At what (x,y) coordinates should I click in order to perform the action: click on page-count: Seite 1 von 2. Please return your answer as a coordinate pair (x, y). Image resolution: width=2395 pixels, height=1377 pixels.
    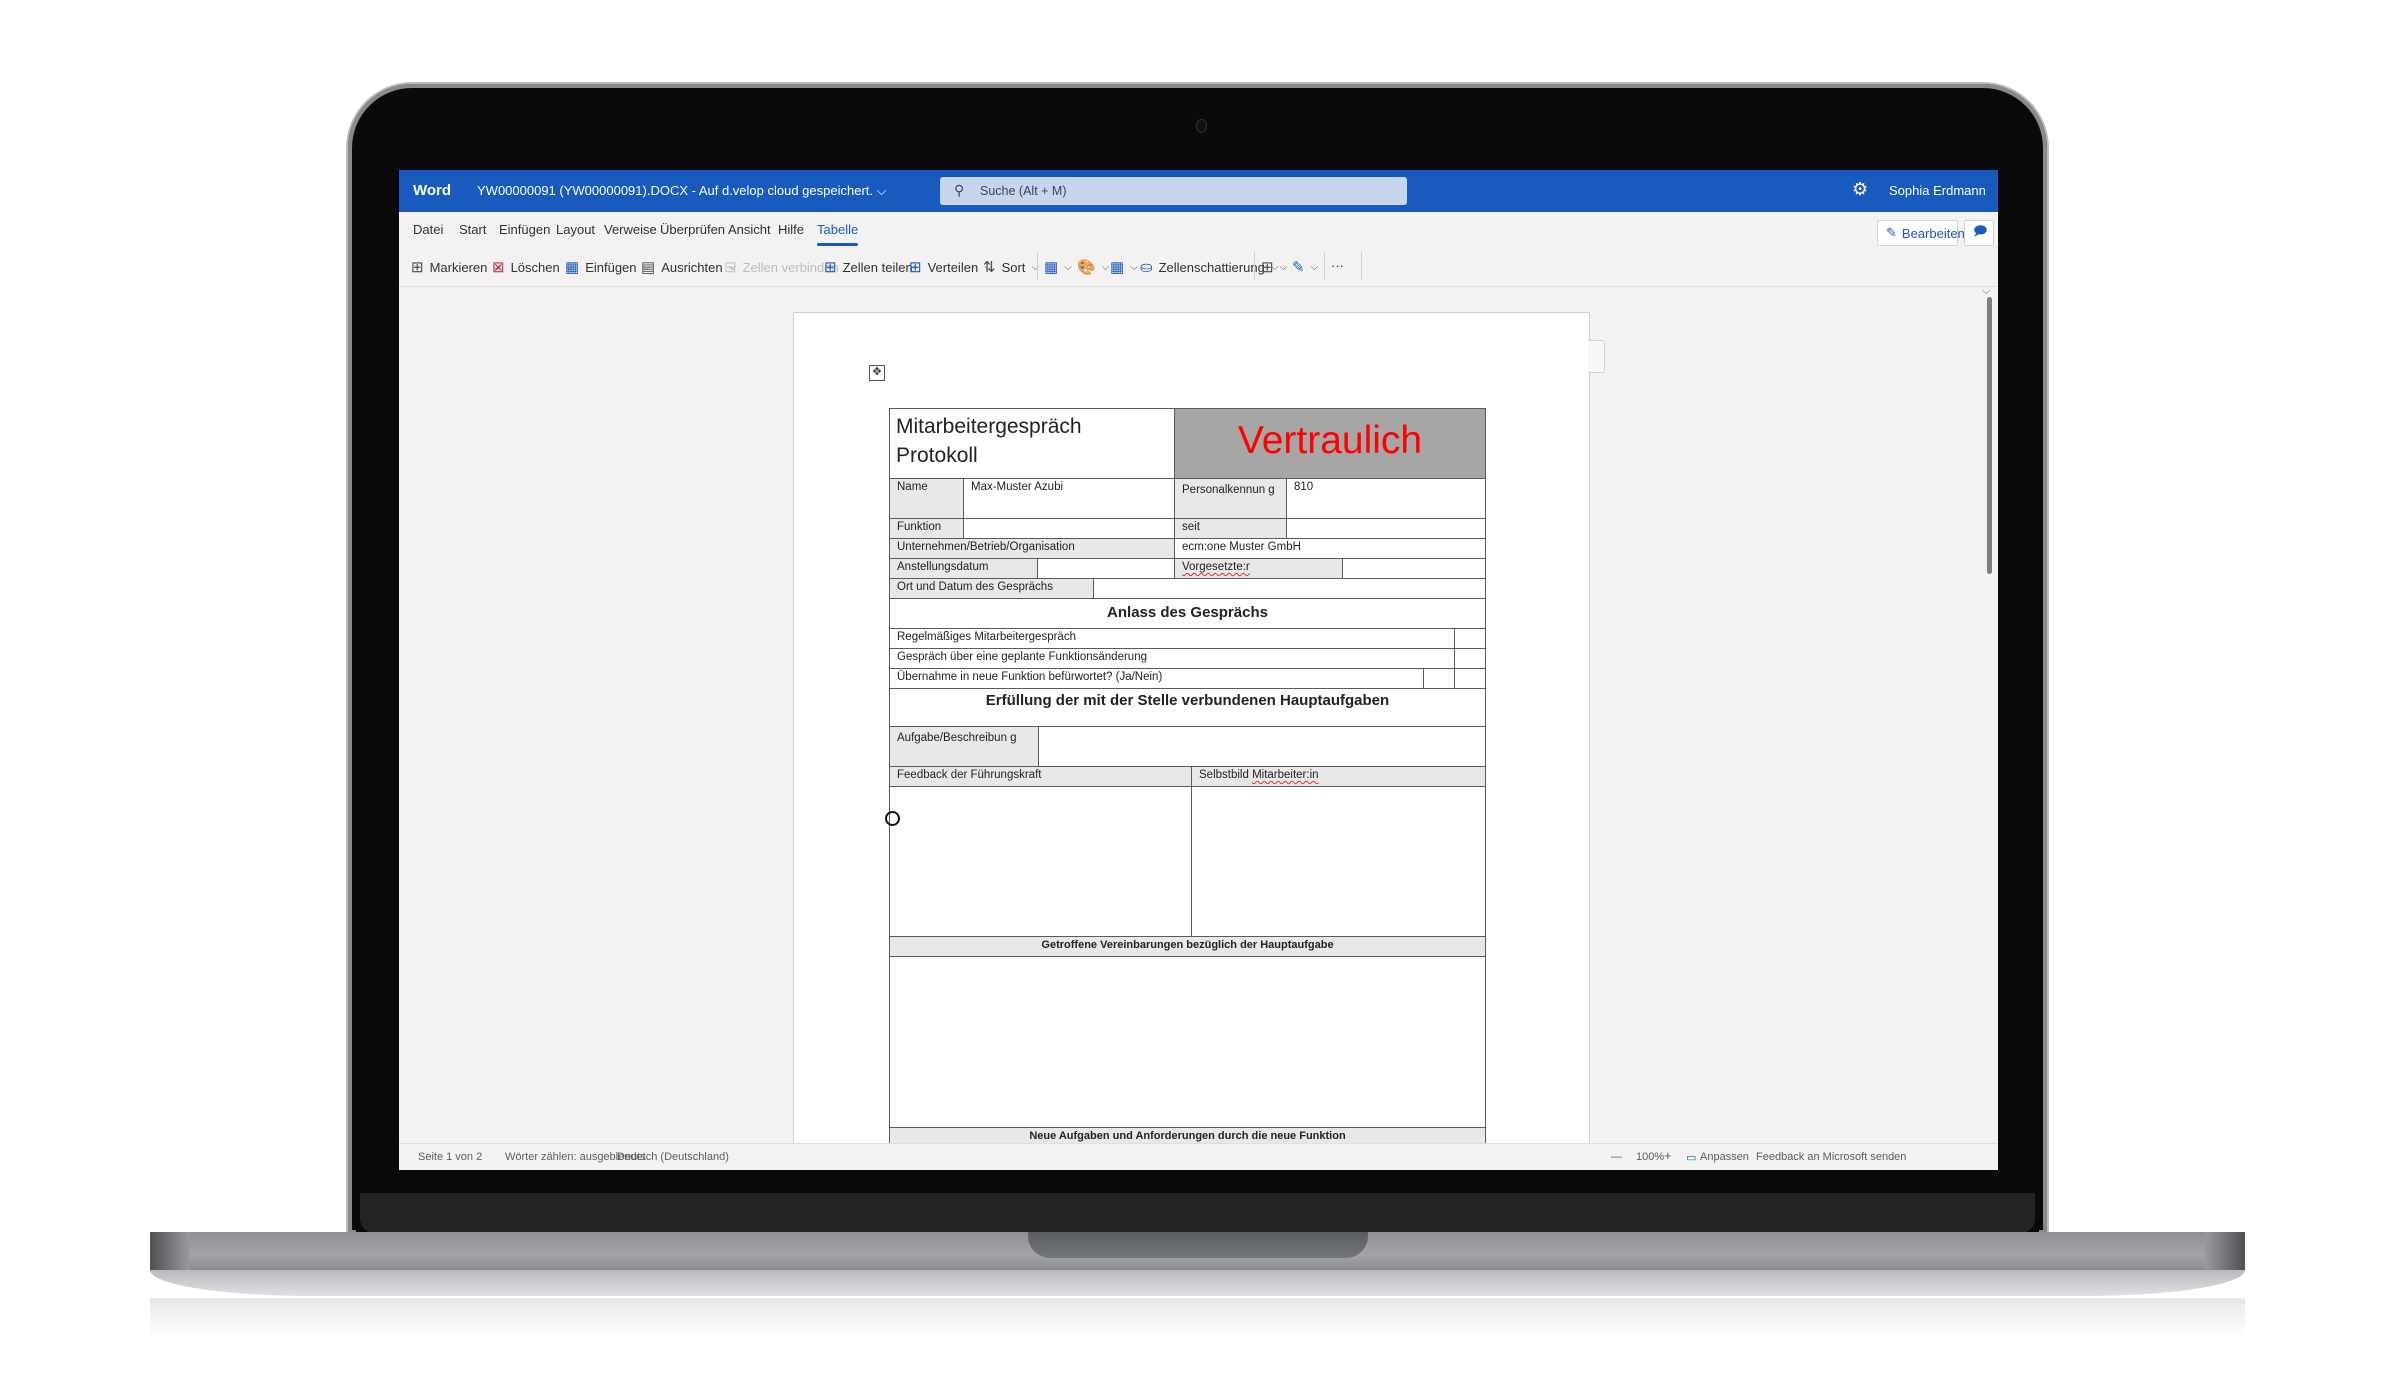
    Looking at the image, I should click on (450, 1157).